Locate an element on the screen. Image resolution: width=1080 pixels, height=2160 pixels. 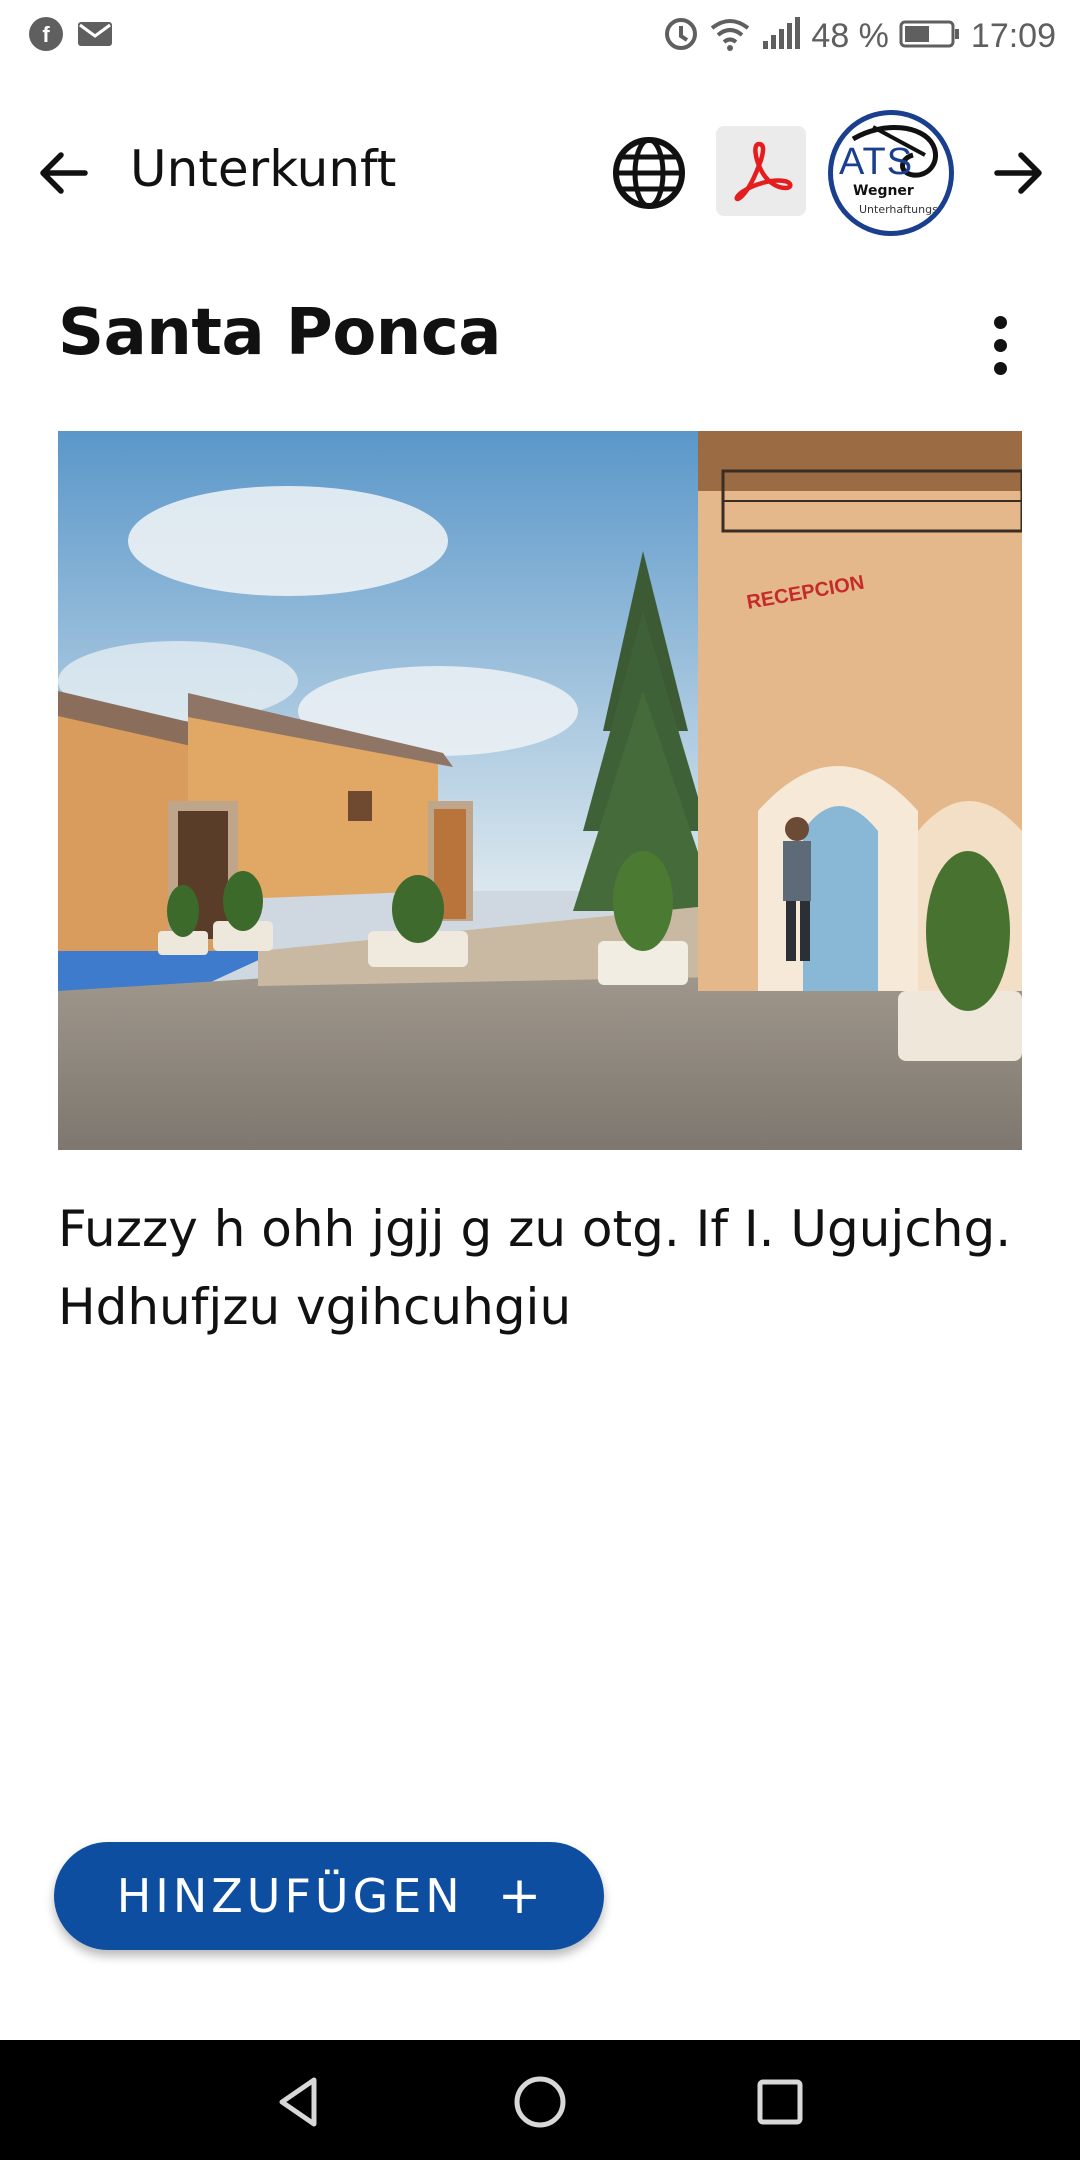
company-logo: ATS Wegner Unterhaftungsgesch is located at coordinates (891, 173).